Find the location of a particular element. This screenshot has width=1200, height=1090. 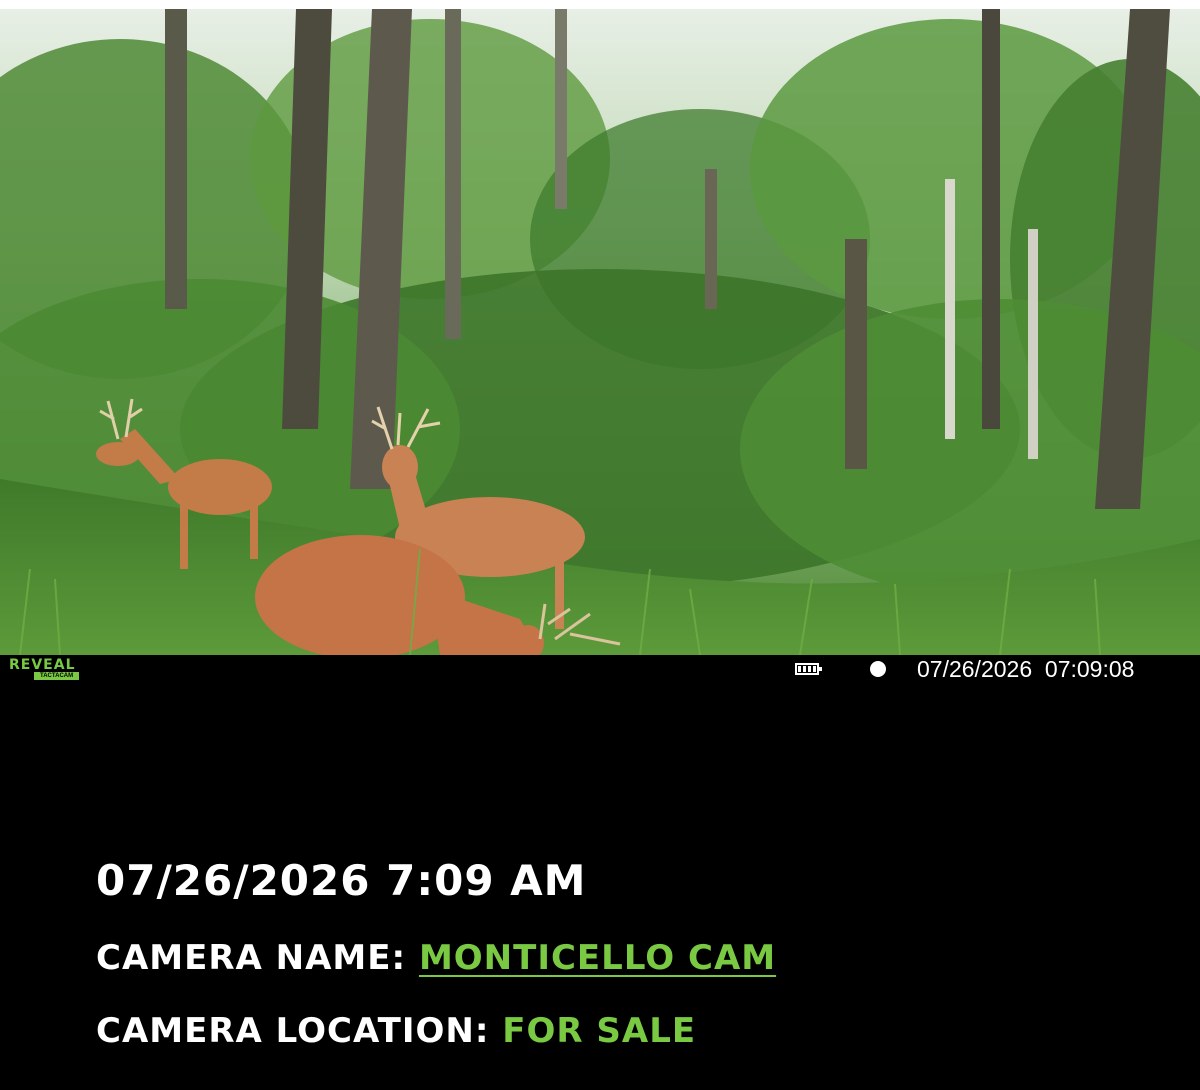

brand-name: REVEAL is located at coordinates (42, 665).